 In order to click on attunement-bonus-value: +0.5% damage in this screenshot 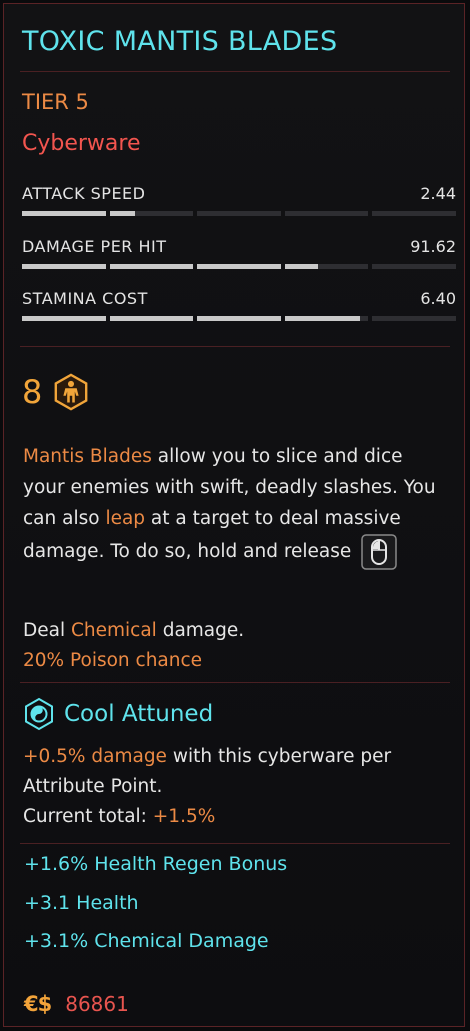, I will do `click(95, 756)`.